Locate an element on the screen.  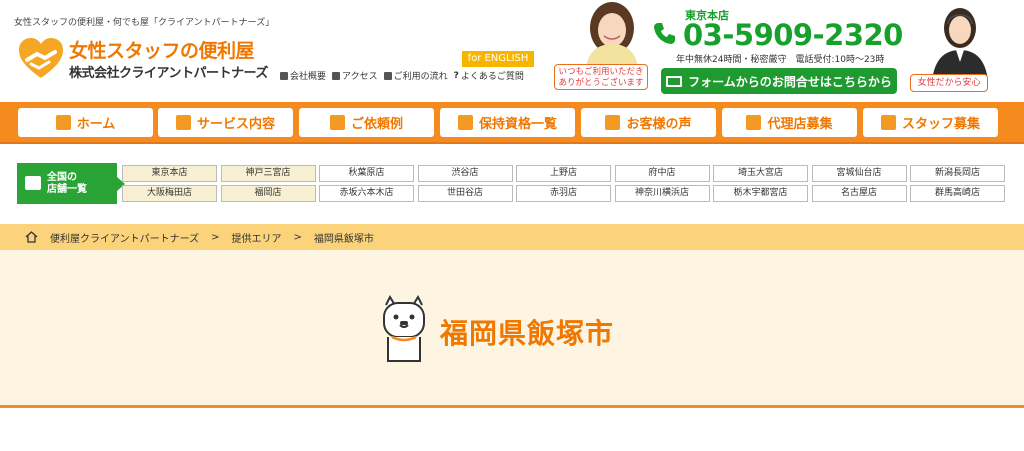
nav-qualifications: 保持資格一覧 is located at coordinates (507, 122).